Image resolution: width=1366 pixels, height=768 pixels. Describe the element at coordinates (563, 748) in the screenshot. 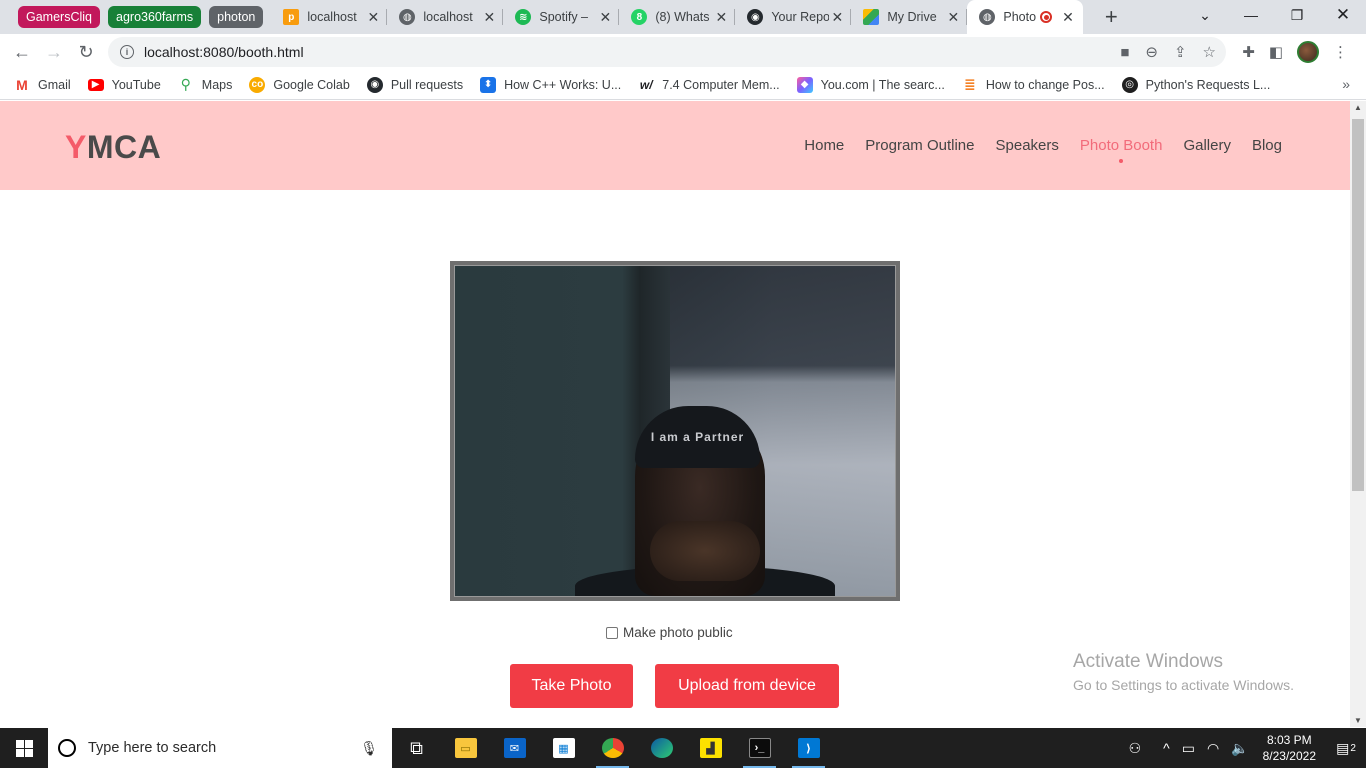

I see `store-icon: ▦` at that location.